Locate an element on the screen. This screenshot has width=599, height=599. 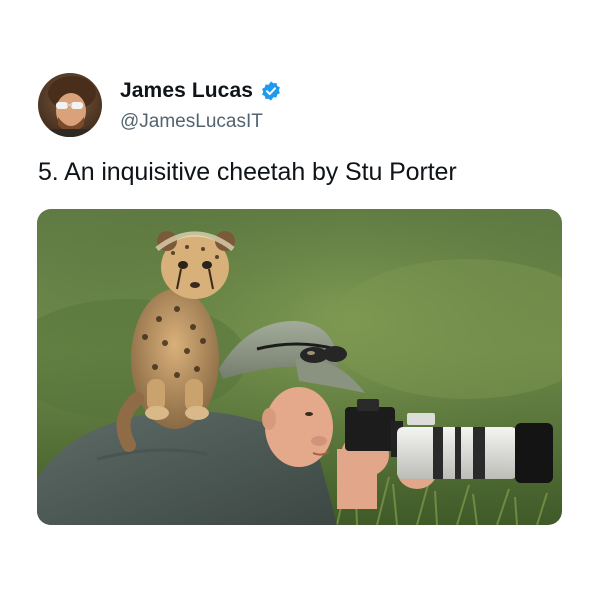
tweet-text: 5. An inquisitive cheetah by Stu Porter is located at coordinates (247, 172).